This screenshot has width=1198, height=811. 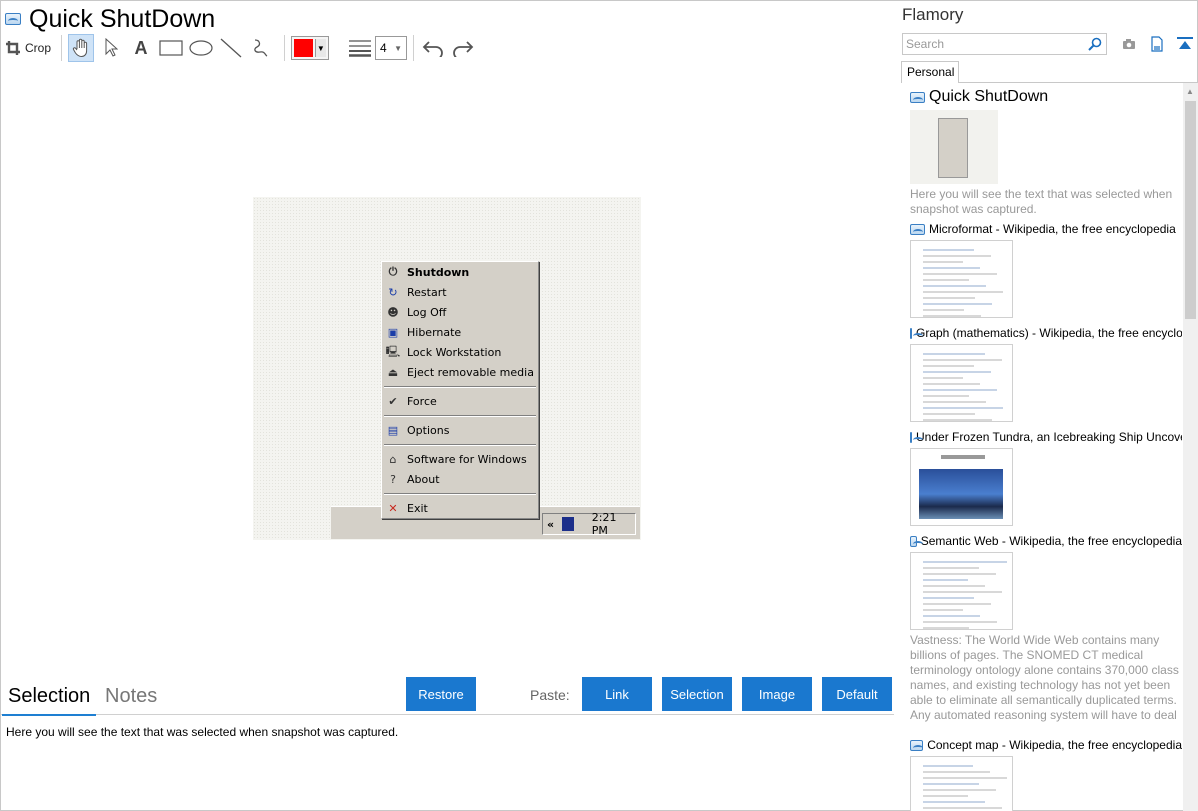 I want to click on select-tool-button, so click(x=111, y=48).